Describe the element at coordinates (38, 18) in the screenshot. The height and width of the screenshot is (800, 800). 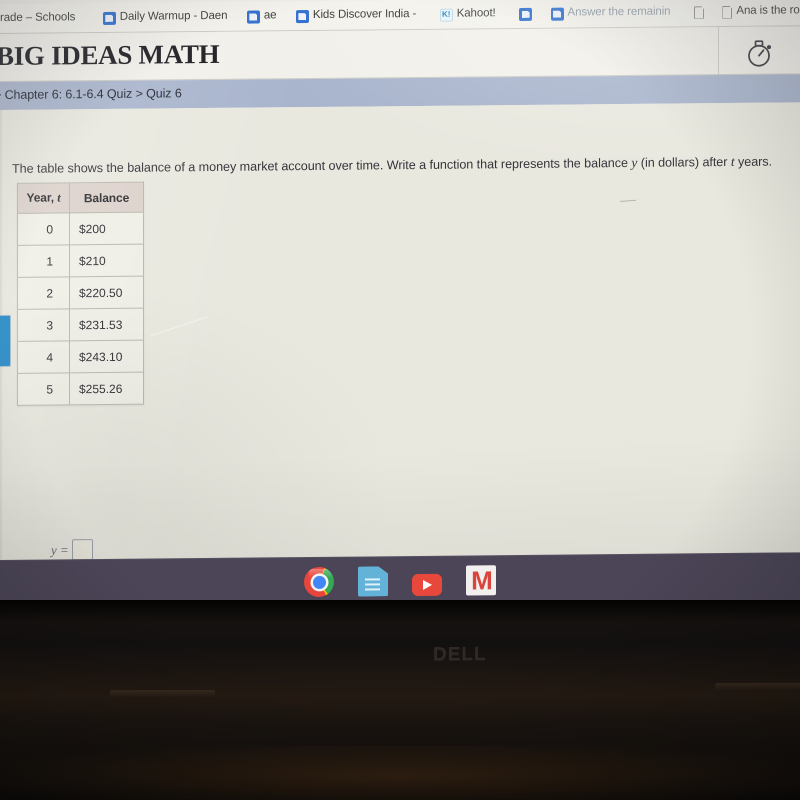
I see `bookmark-label: rade – Schools` at that location.